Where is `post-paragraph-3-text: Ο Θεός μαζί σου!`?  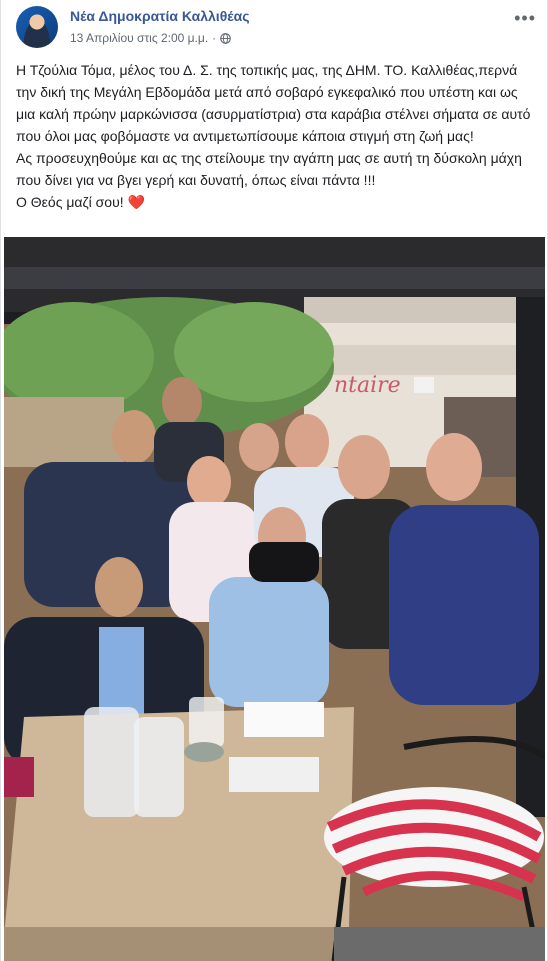 post-paragraph-3-text: Ο Θεός μαζί σου! is located at coordinates (70, 202).